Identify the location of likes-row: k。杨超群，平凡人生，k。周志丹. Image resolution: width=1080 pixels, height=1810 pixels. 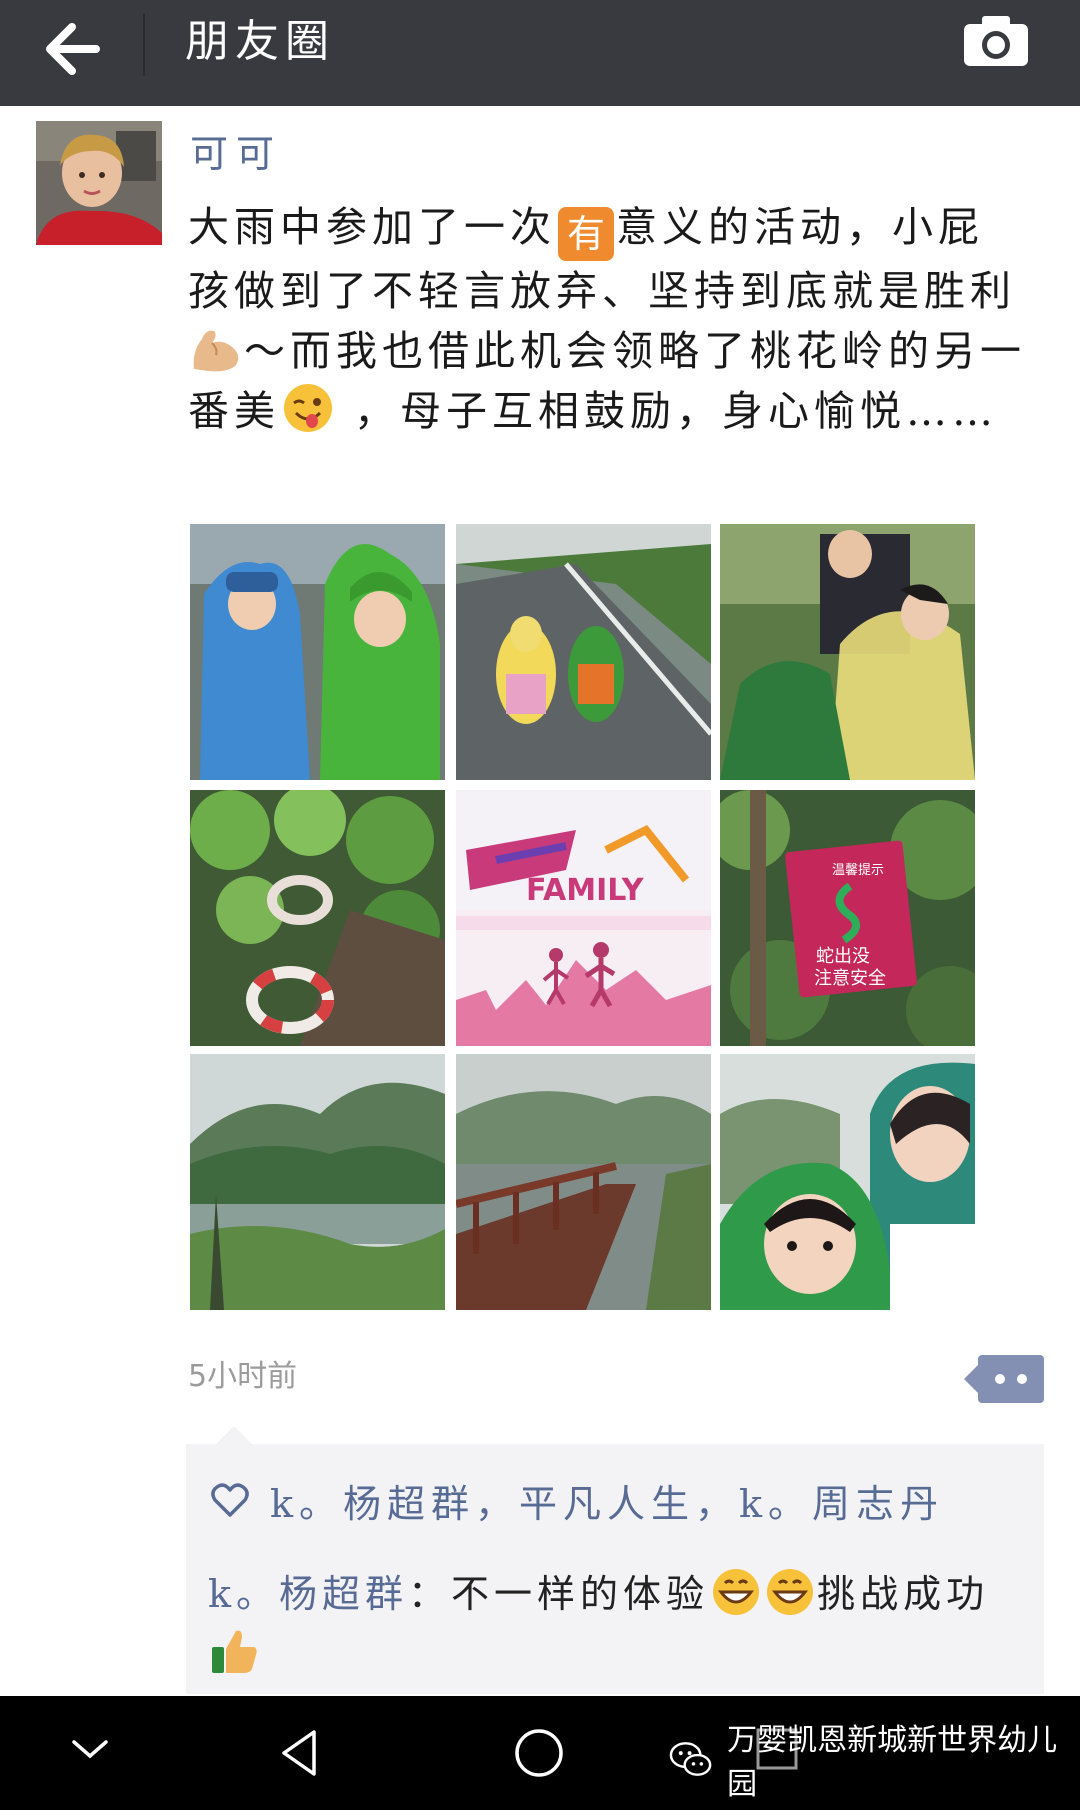
(577, 1500).